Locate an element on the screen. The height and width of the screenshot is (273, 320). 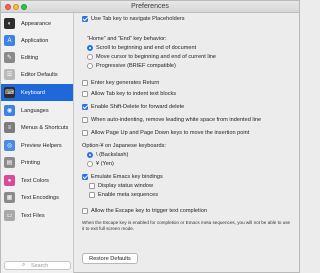
keyboard-icon: ⌨ is located at coordinates (9, 92).